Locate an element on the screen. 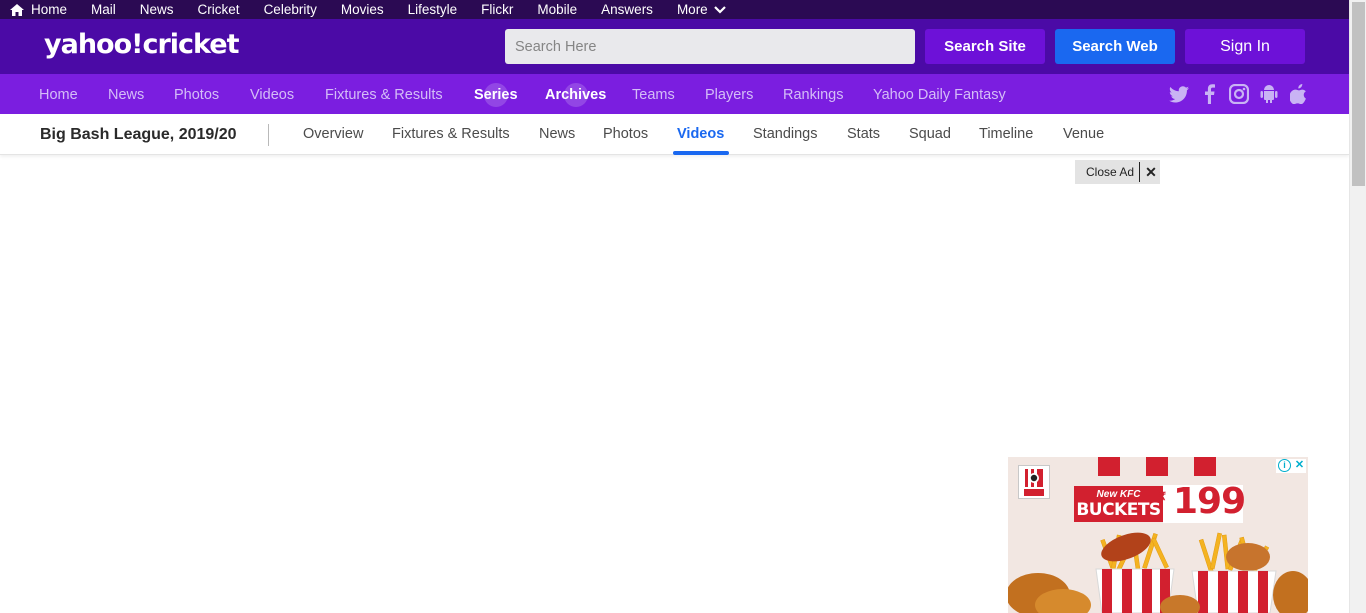 This screenshot has height=613, width=1366. topbar-link-mail: Mail is located at coordinates (103, 9).